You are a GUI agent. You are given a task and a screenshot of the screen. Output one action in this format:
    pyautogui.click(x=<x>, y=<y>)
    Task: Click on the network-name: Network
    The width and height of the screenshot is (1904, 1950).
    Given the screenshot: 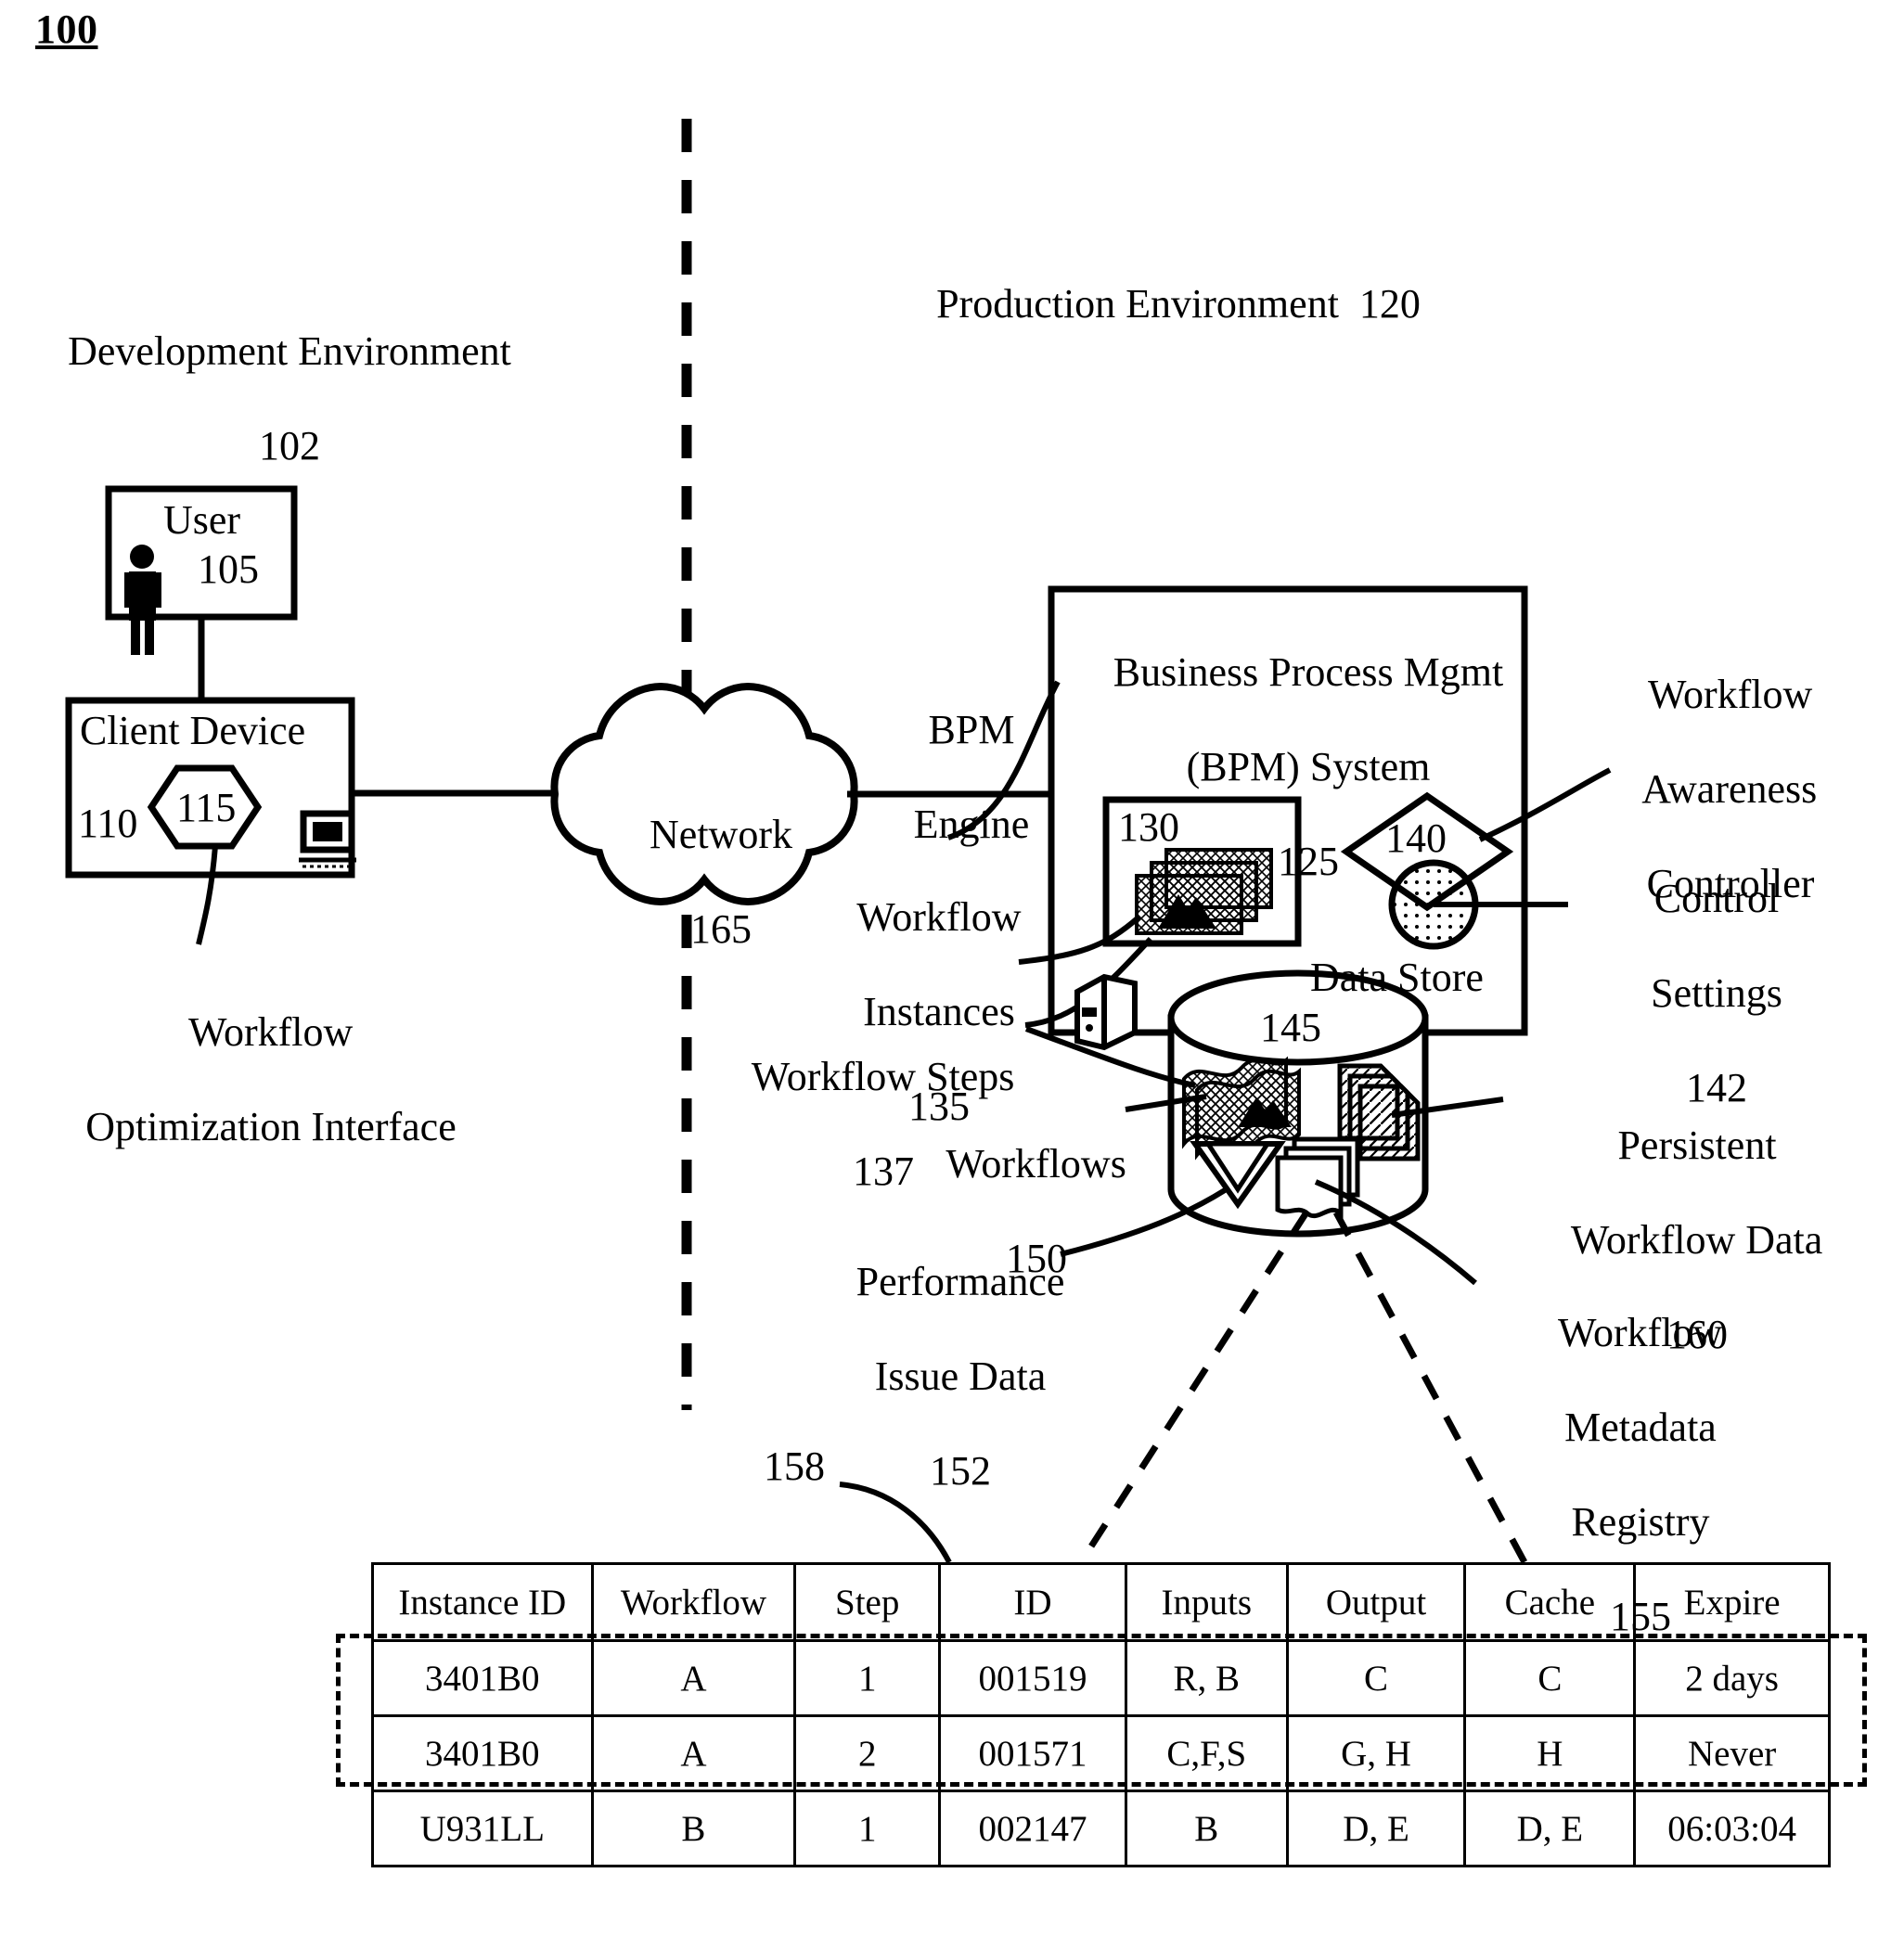 What is the action you would take?
    pyautogui.click(x=721, y=835)
    